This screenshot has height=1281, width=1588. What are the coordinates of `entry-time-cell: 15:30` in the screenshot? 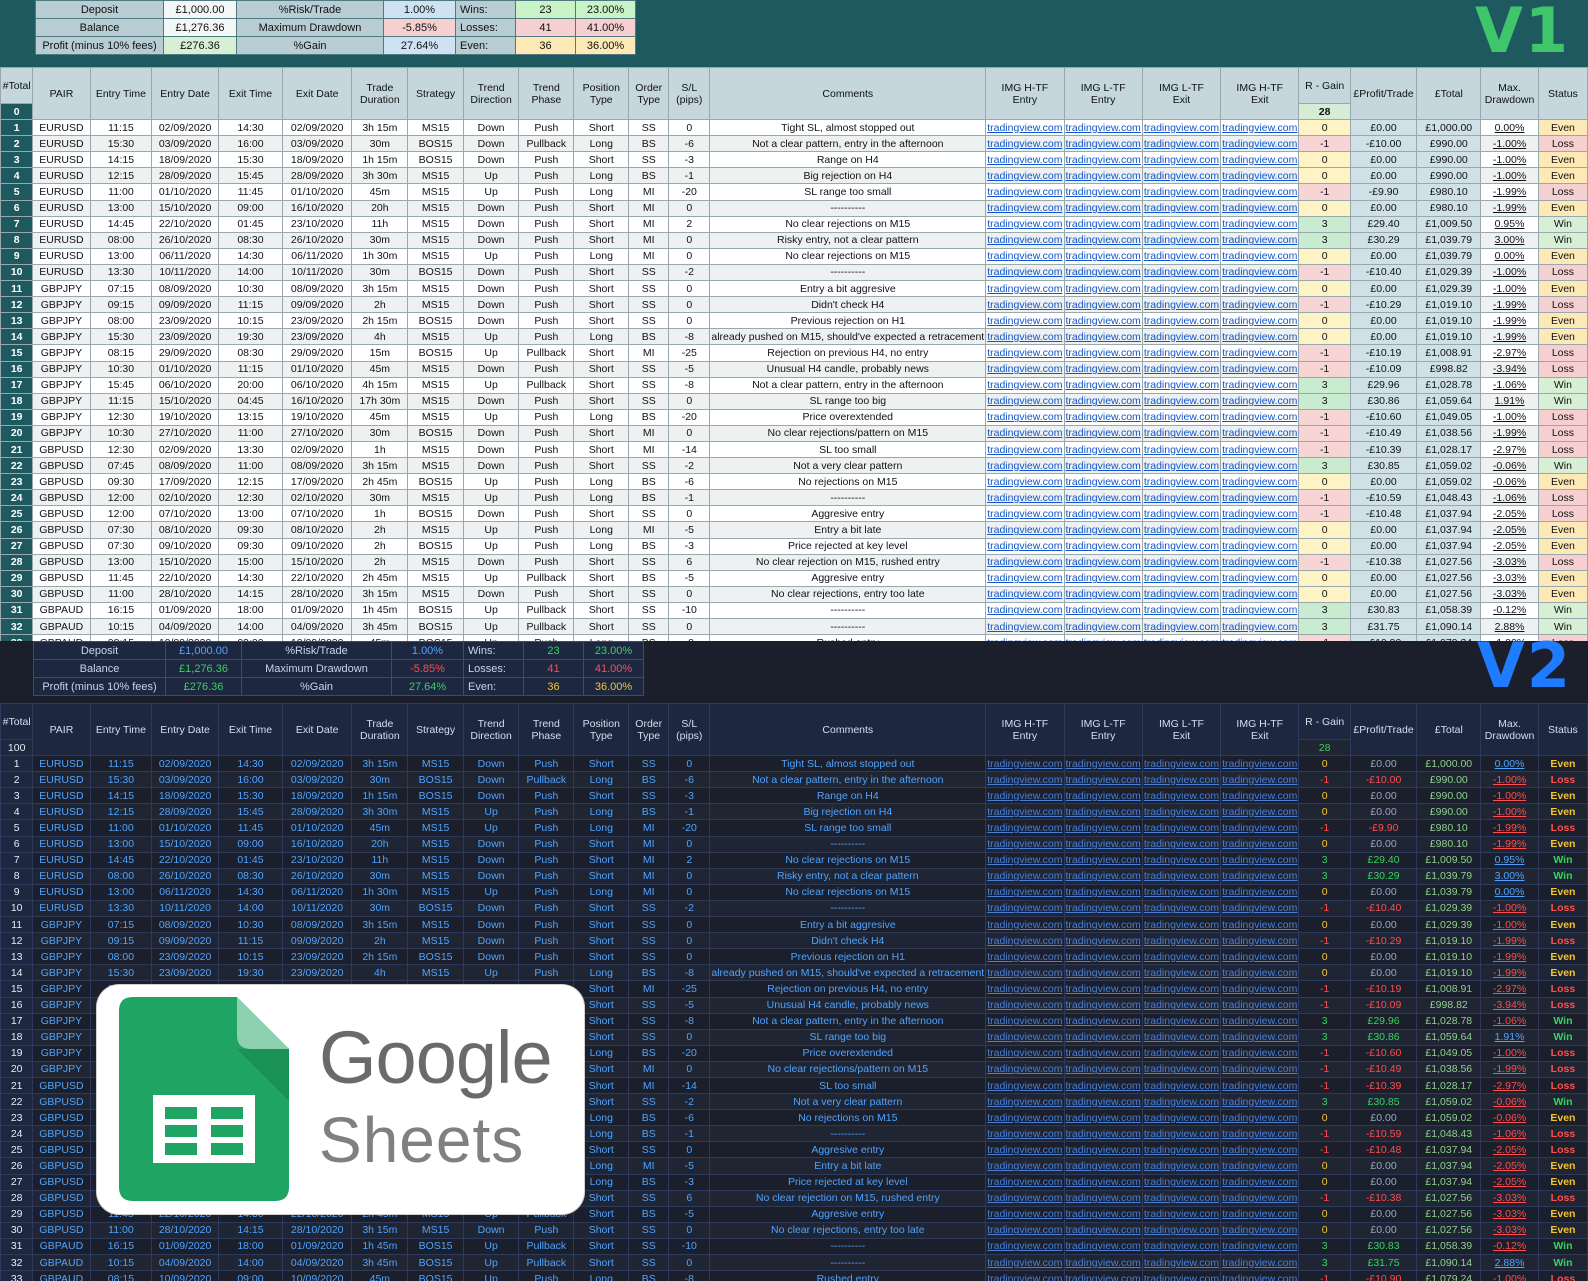 It's located at (121, 973).